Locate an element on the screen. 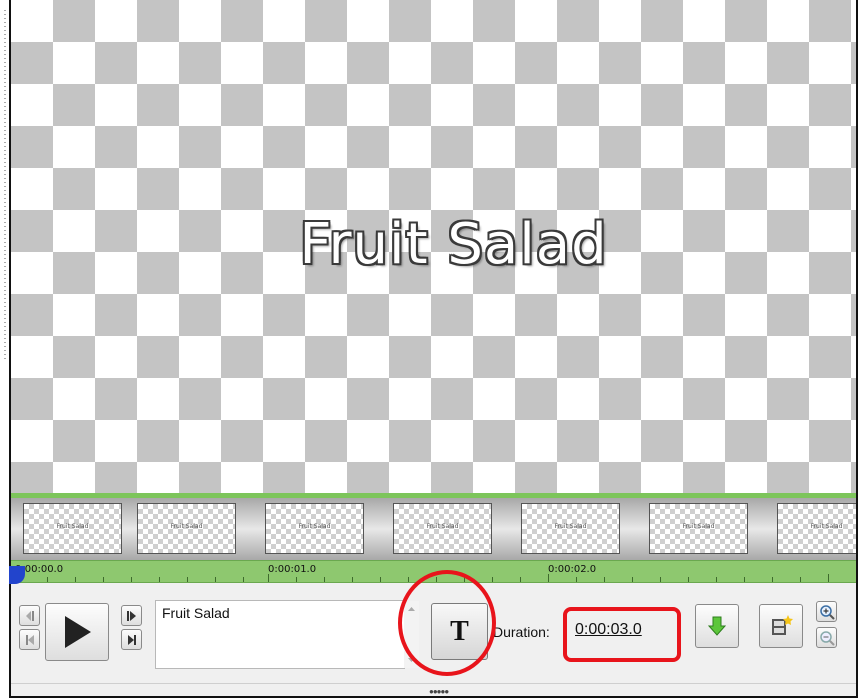 The image size is (860, 700). resize-grip-icon: ●●●●● is located at coordinates (439, 691).